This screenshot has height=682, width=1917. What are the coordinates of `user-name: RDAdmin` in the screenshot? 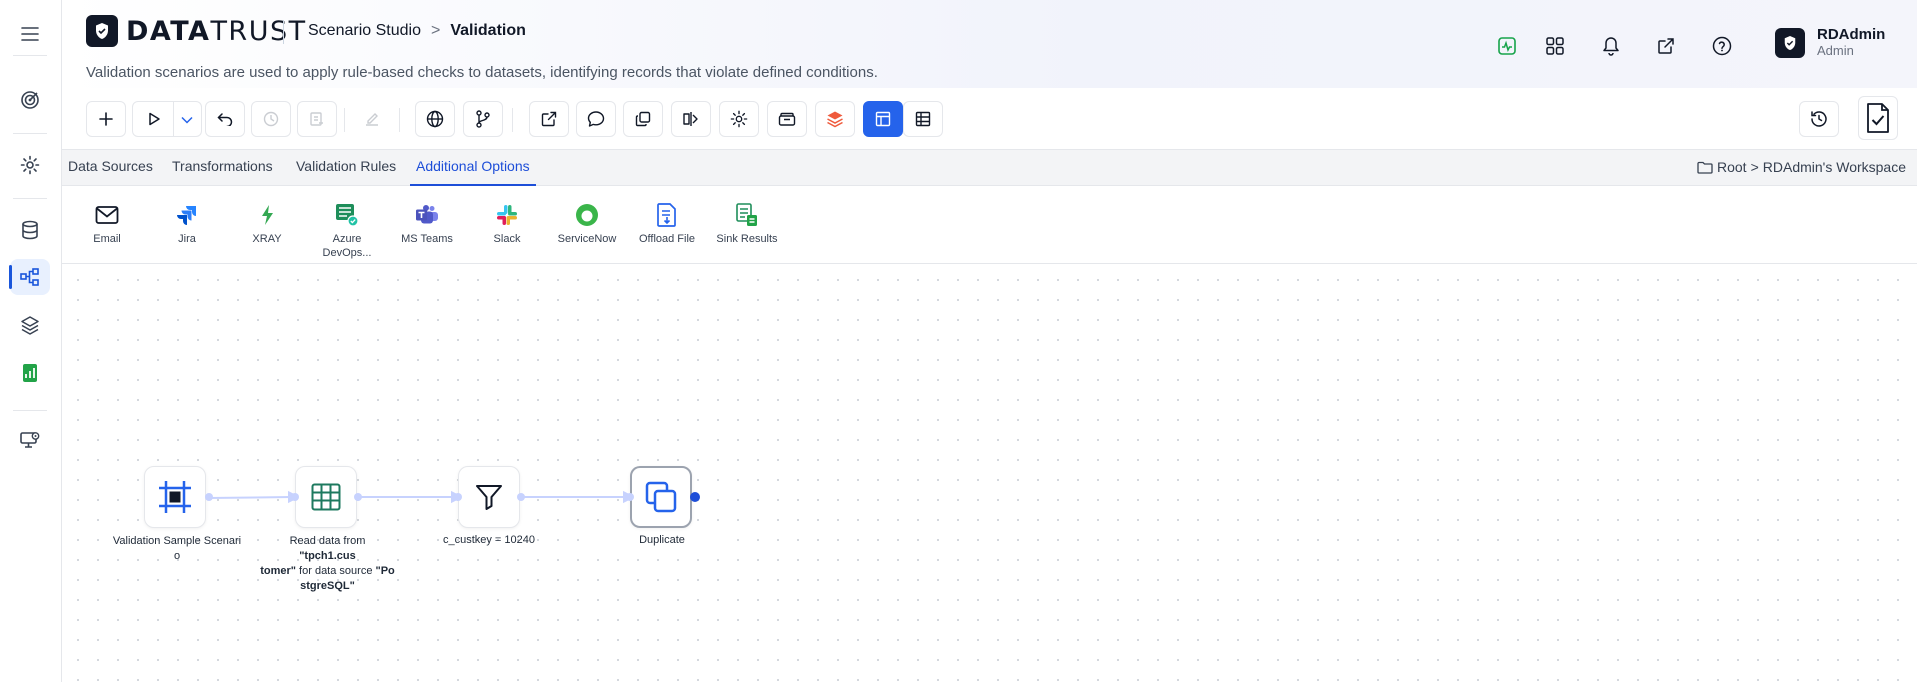 It's located at (1851, 34).